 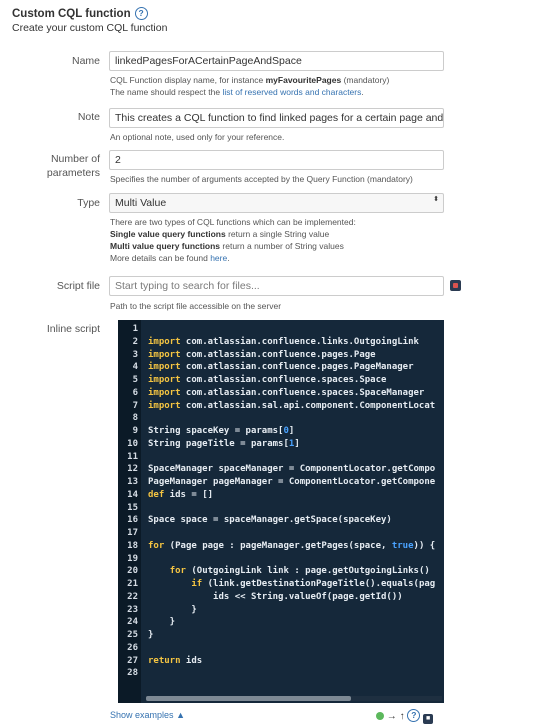 What do you see at coordinates (73, 166) in the screenshot?
I see `params-label: Number of parameters` at bounding box center [73, 166].